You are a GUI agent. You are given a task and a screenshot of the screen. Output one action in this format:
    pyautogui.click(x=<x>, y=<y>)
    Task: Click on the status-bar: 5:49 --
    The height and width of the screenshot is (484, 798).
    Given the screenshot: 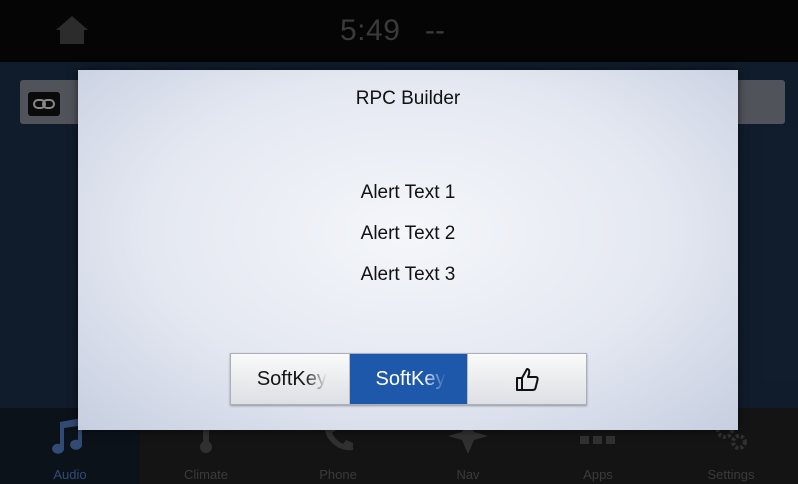 What is the action you would take?
    pyautogui.click(x=399, y=31)
    